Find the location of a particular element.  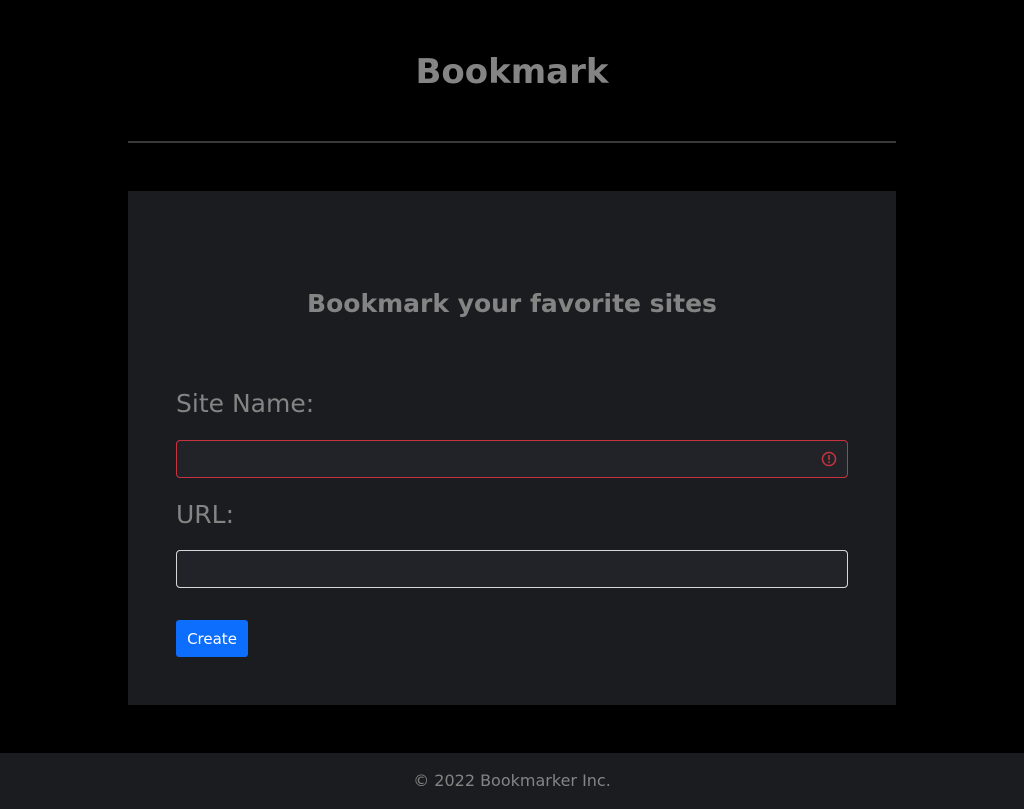

url-input is located at coordinates (512, 569).